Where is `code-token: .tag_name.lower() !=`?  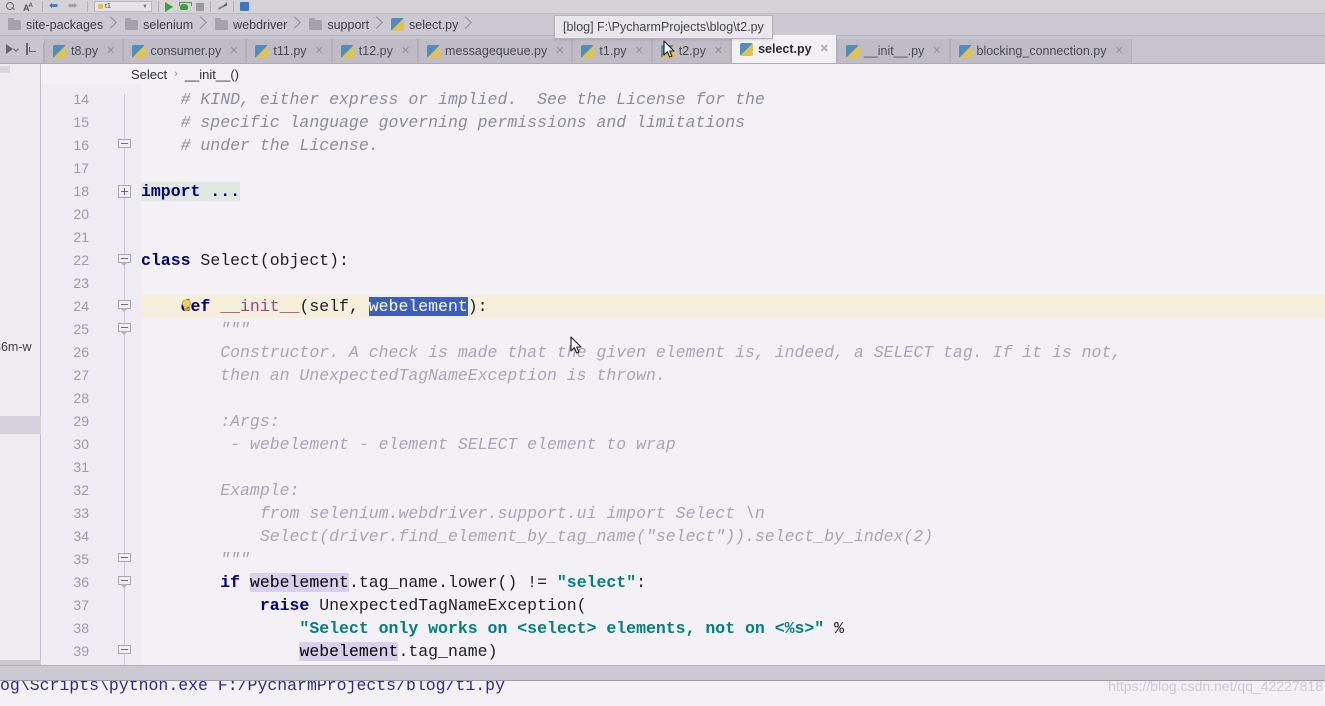
code-token: .tag_name.lower() != is located at coordinates (452, 582).